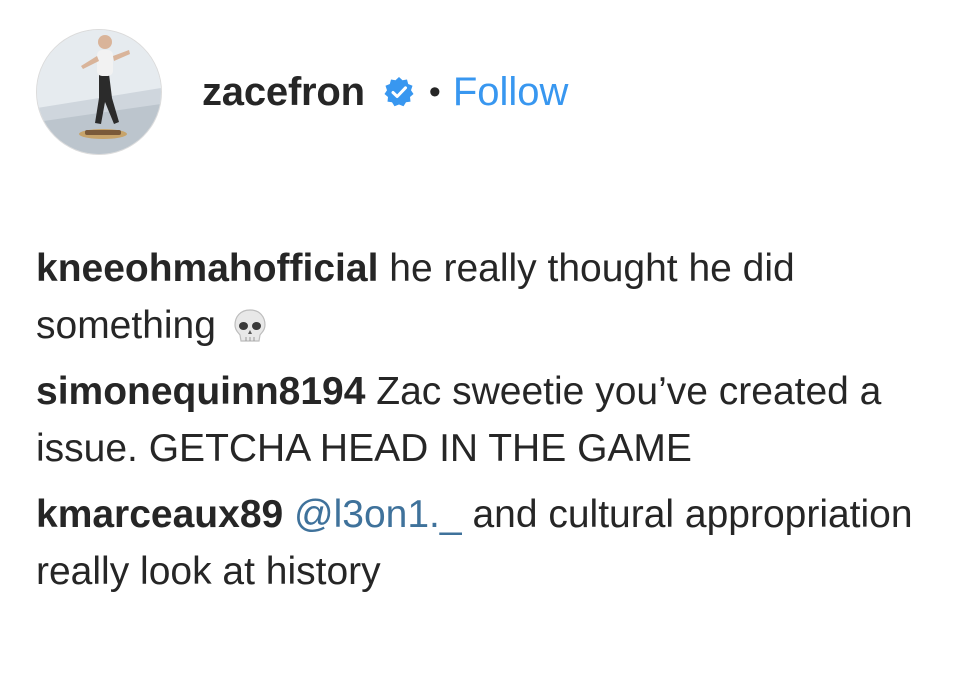 This screenshot has width=980, height=691. I want to click on post-header: zacefron • Follow, so click(302, 92).